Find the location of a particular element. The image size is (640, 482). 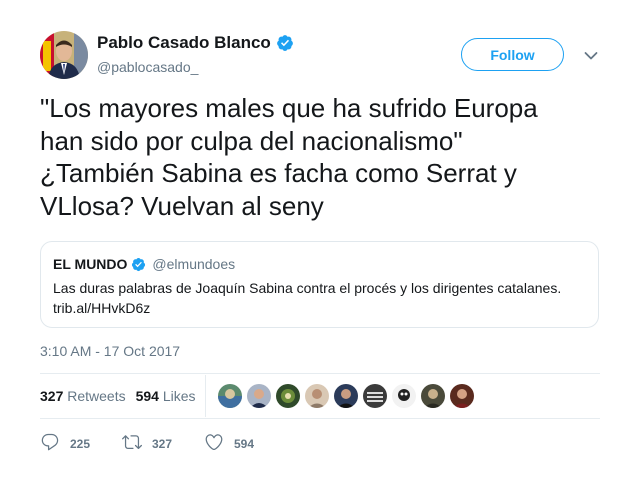

author-avatar is located at coordinates (64, 55).